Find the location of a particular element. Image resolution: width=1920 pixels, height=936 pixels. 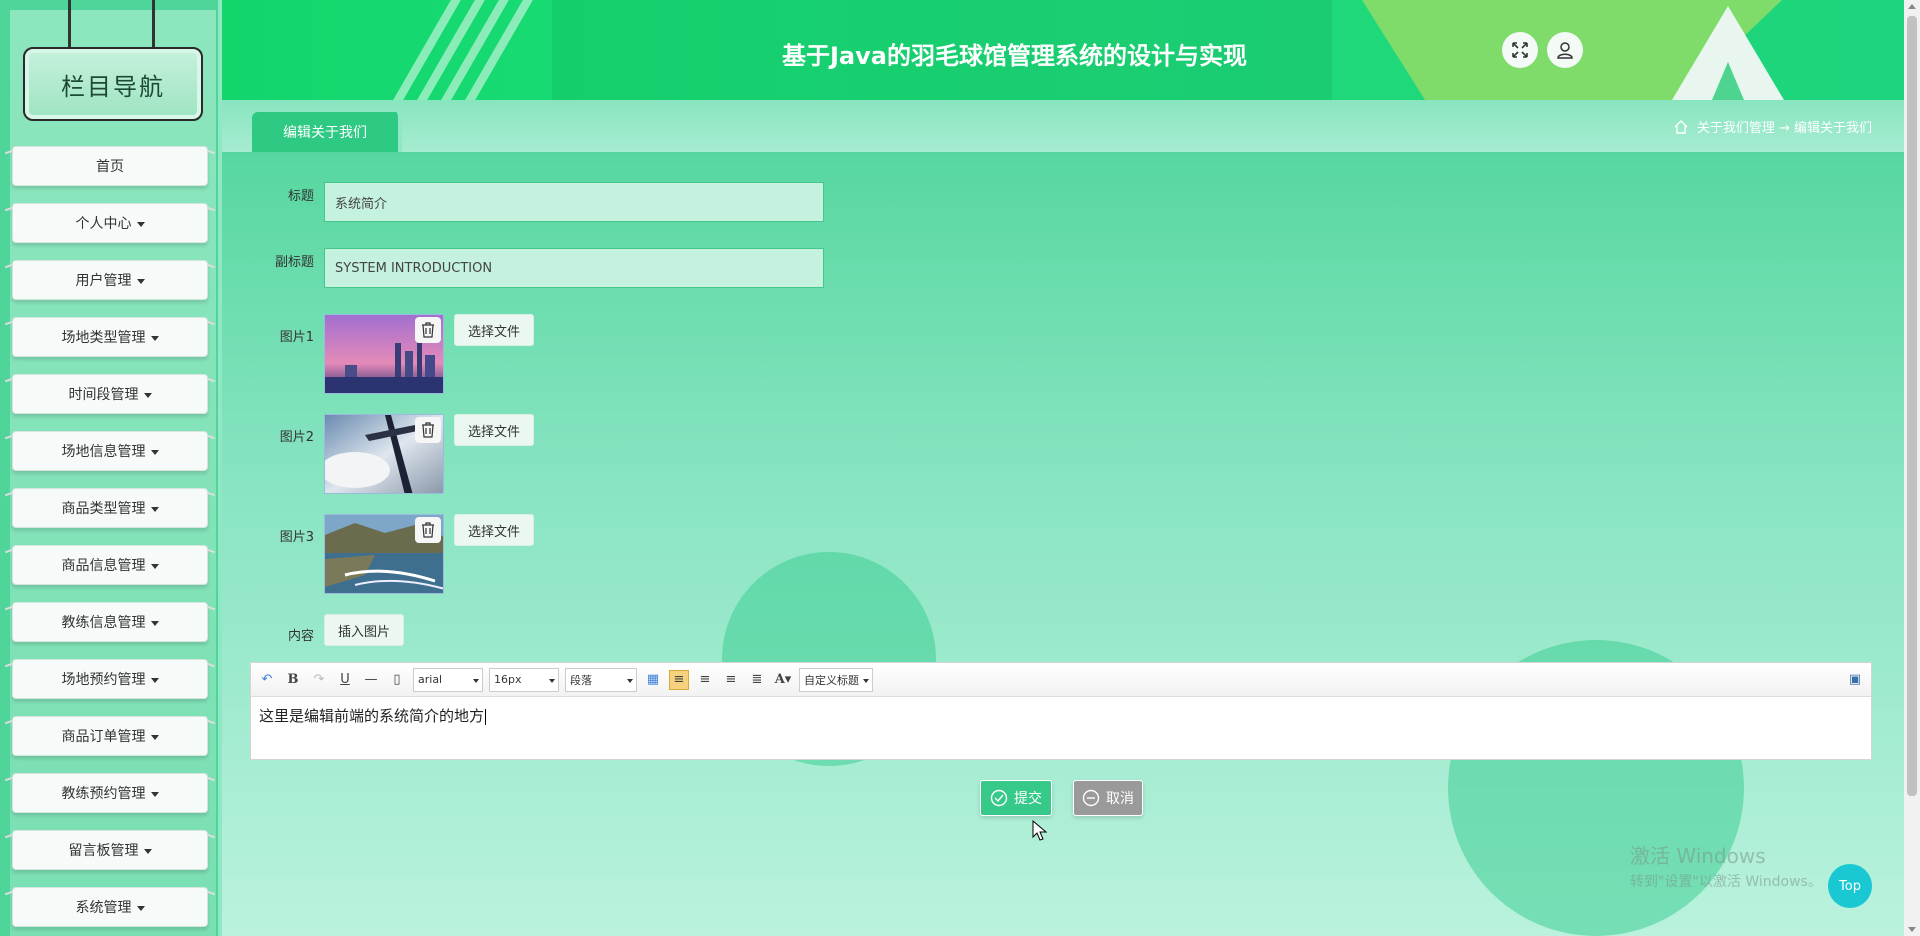

sidebar-item-label: 场地信息管理 is located at coordinates (103, 452).